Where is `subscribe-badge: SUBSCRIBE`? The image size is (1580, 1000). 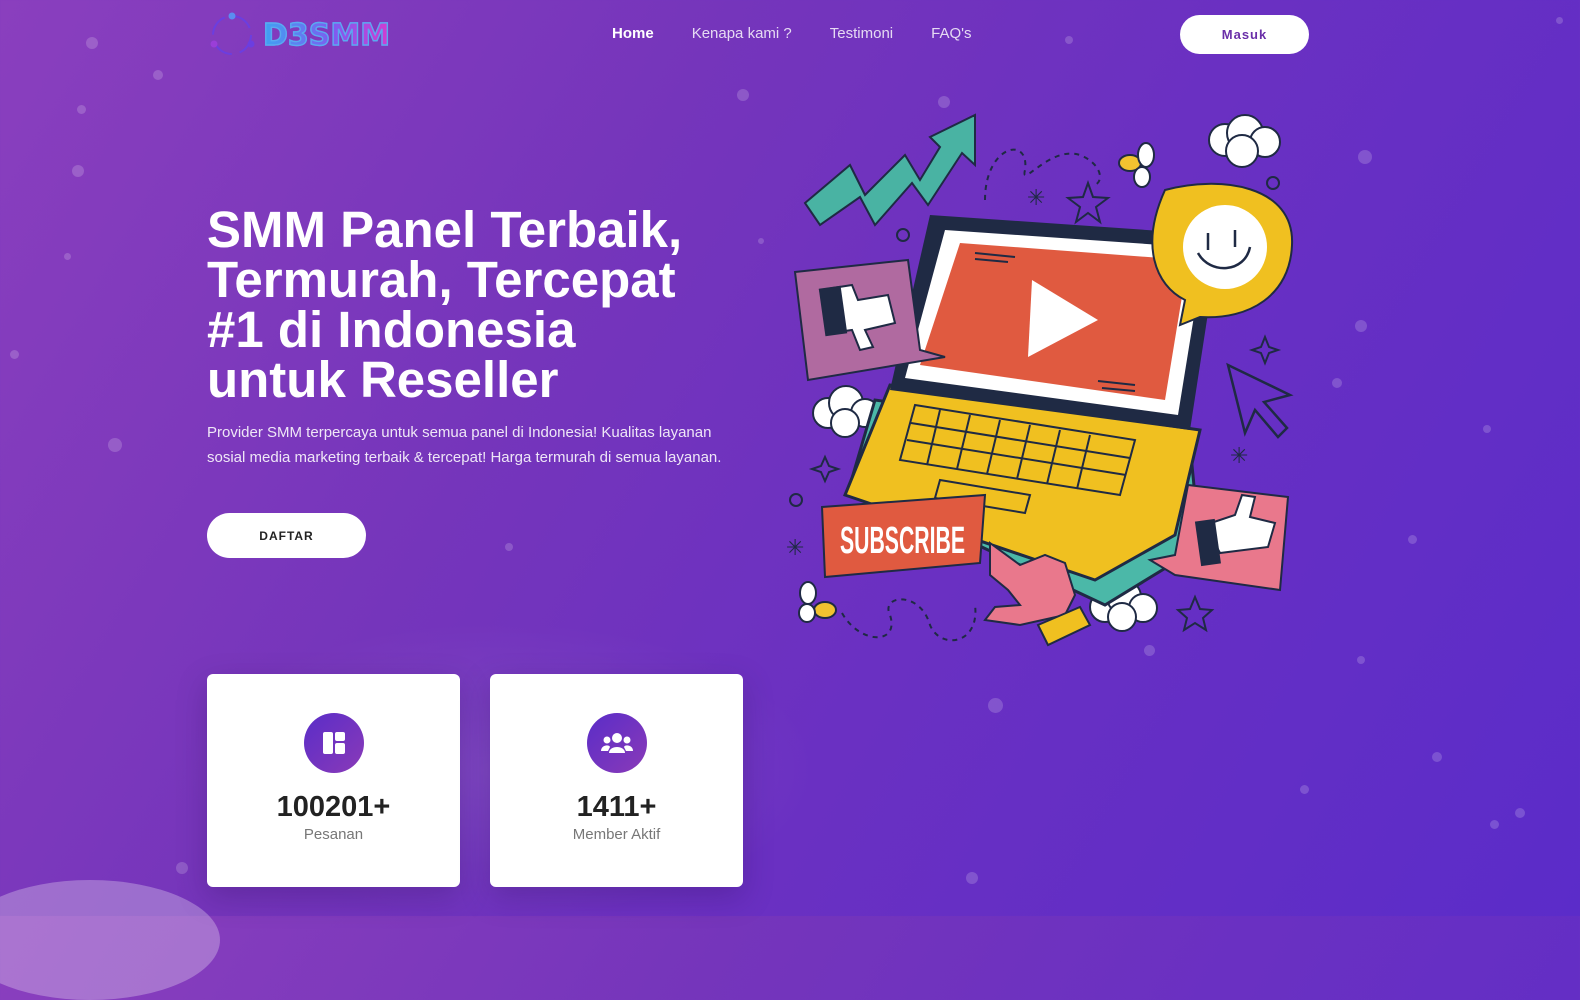 subscribe-badge: SUBSCRIBE is located at coordinates (903, 536).